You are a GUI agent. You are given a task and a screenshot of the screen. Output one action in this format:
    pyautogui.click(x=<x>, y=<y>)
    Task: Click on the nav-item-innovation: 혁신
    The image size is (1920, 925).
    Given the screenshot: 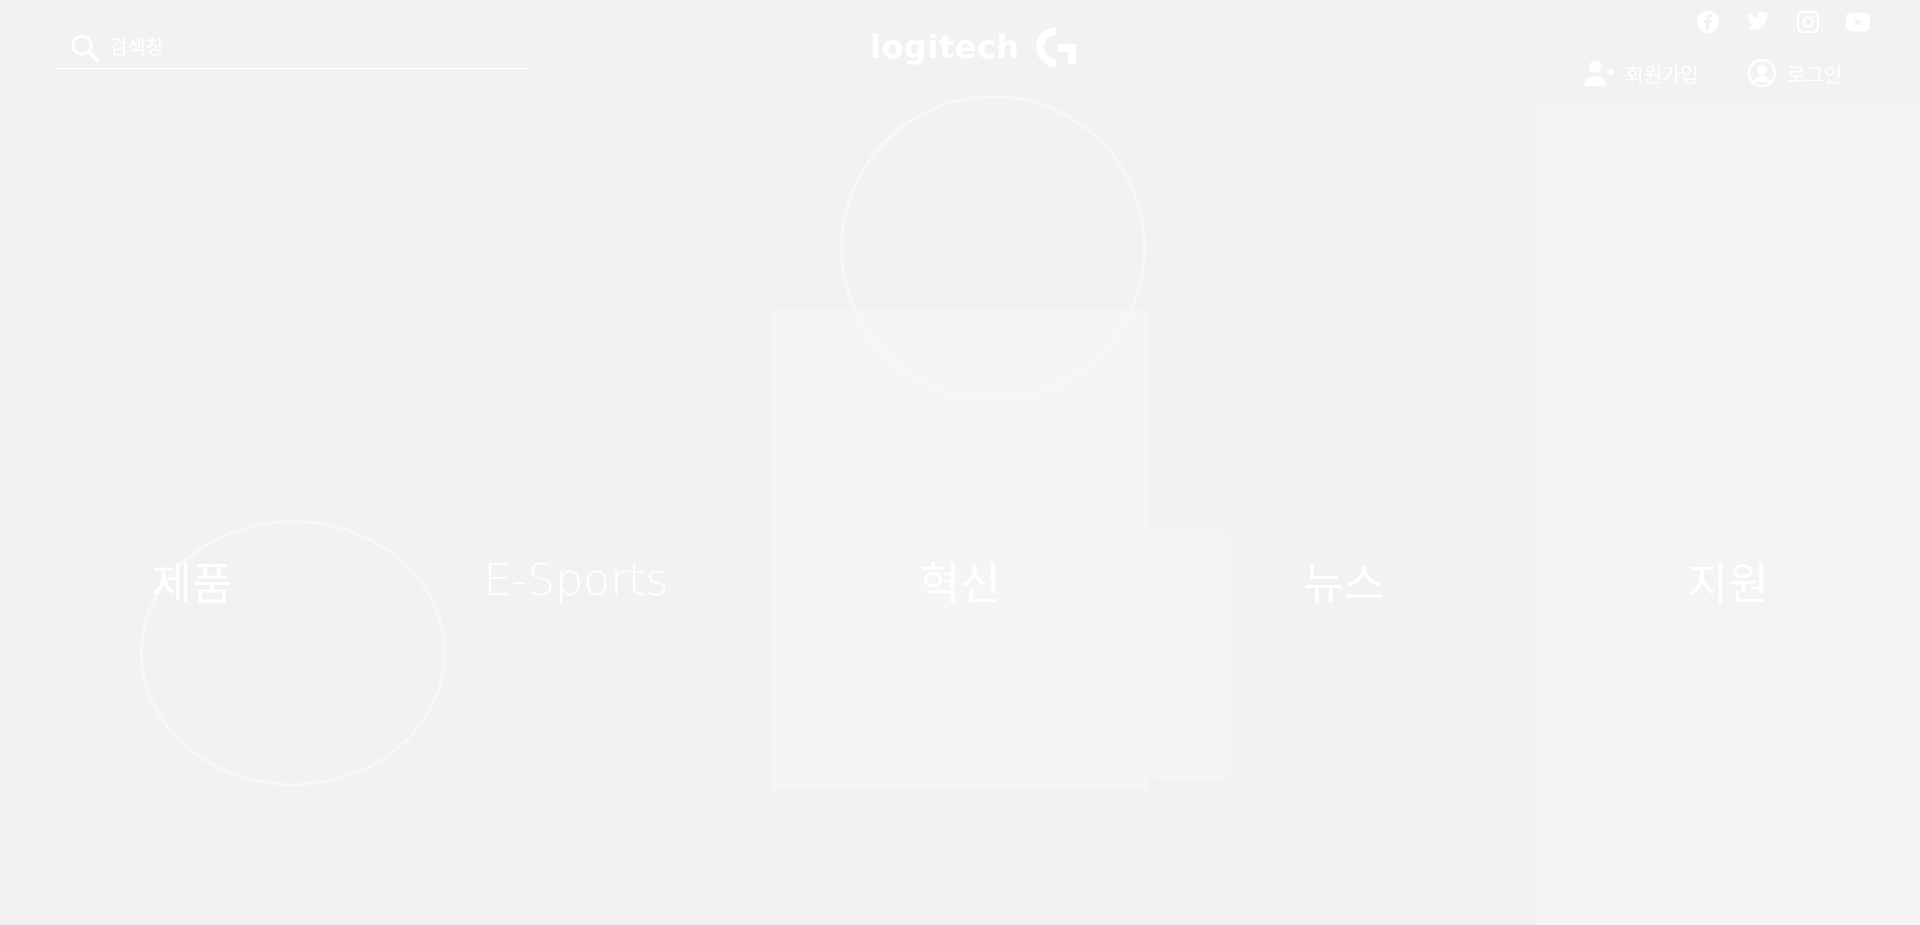 What is the action you would take?
    pyautogui.click(x=960, y=580)
    